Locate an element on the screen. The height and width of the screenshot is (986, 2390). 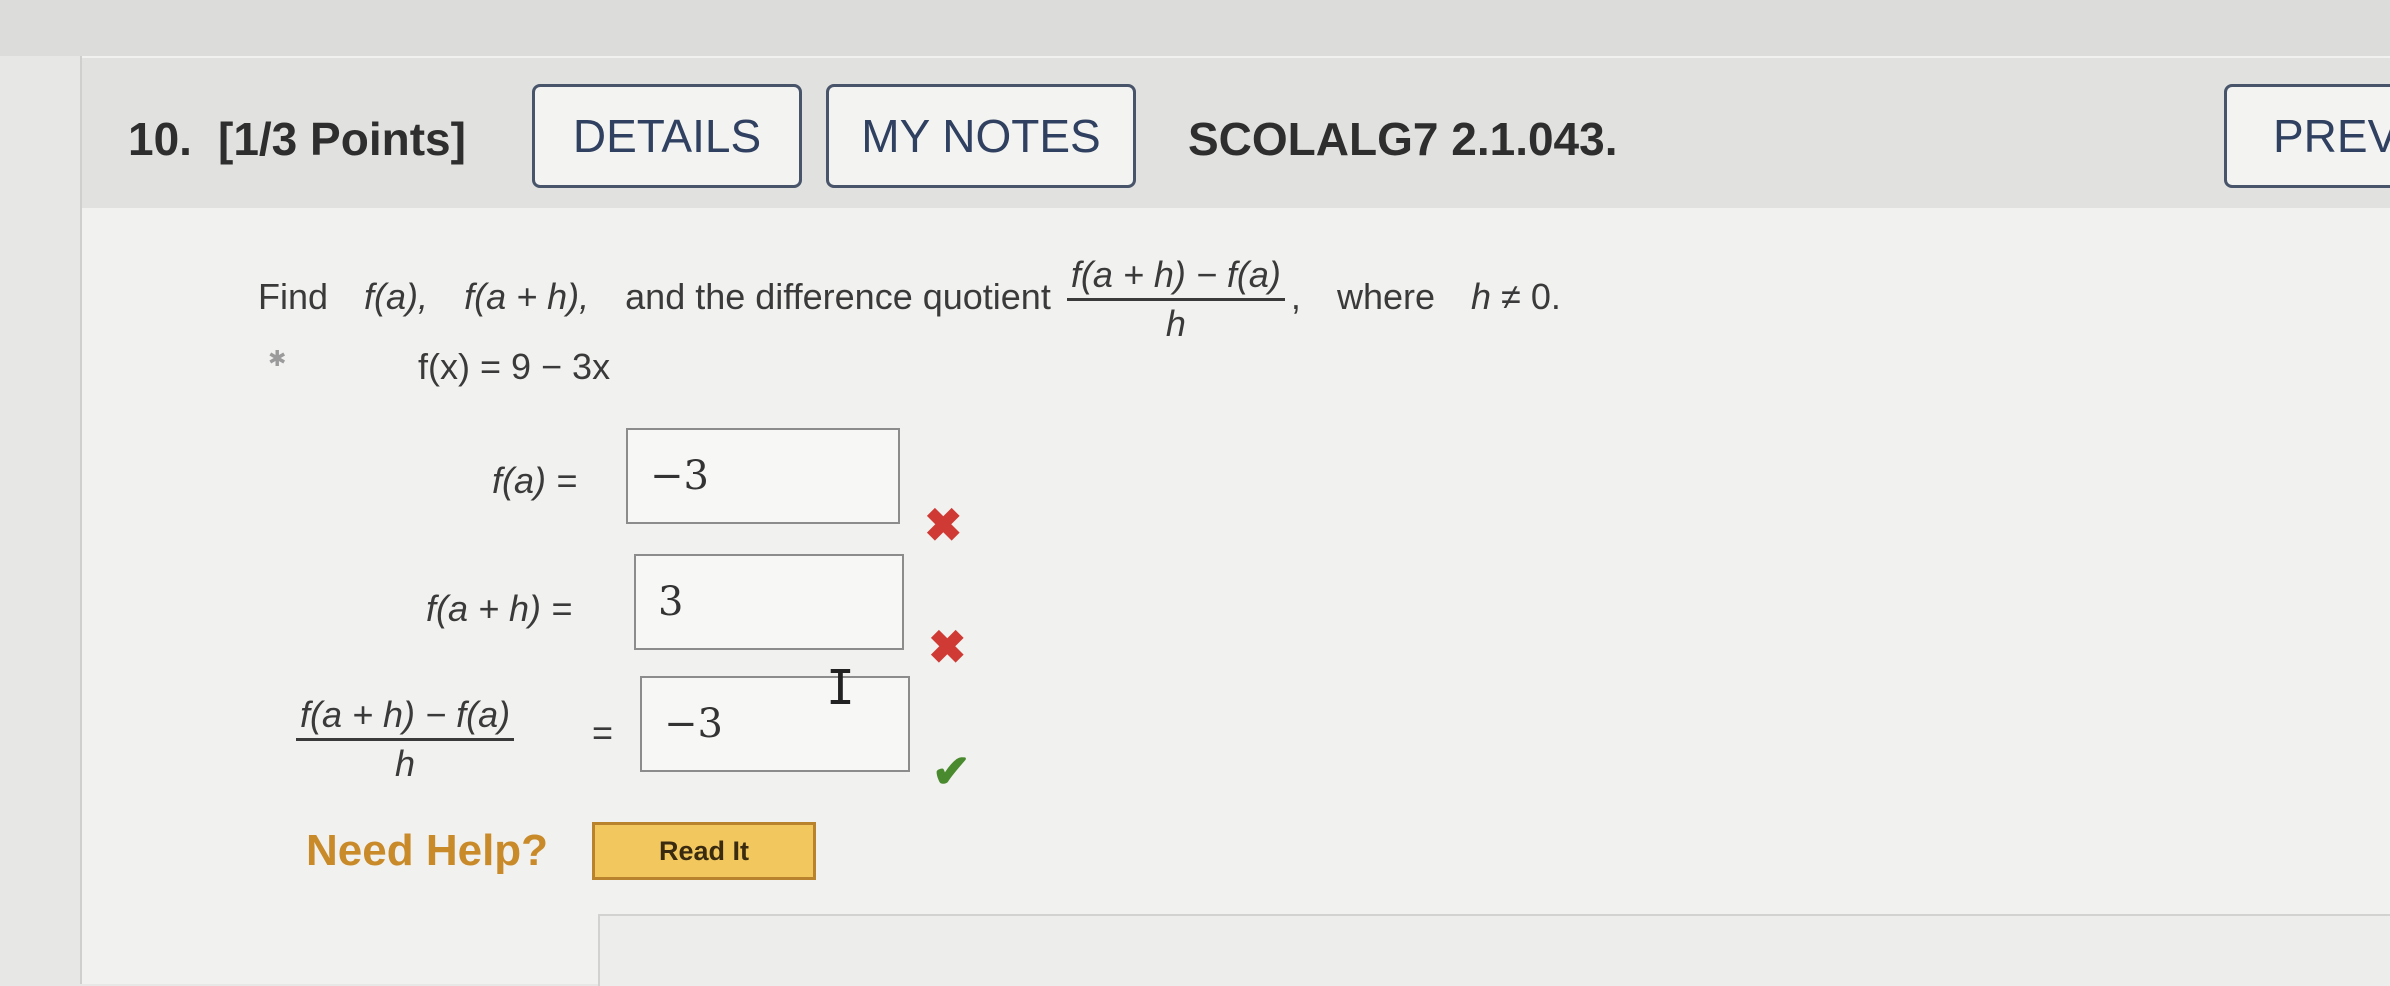
quotient-equals: = is located at coordinates (603, 732).